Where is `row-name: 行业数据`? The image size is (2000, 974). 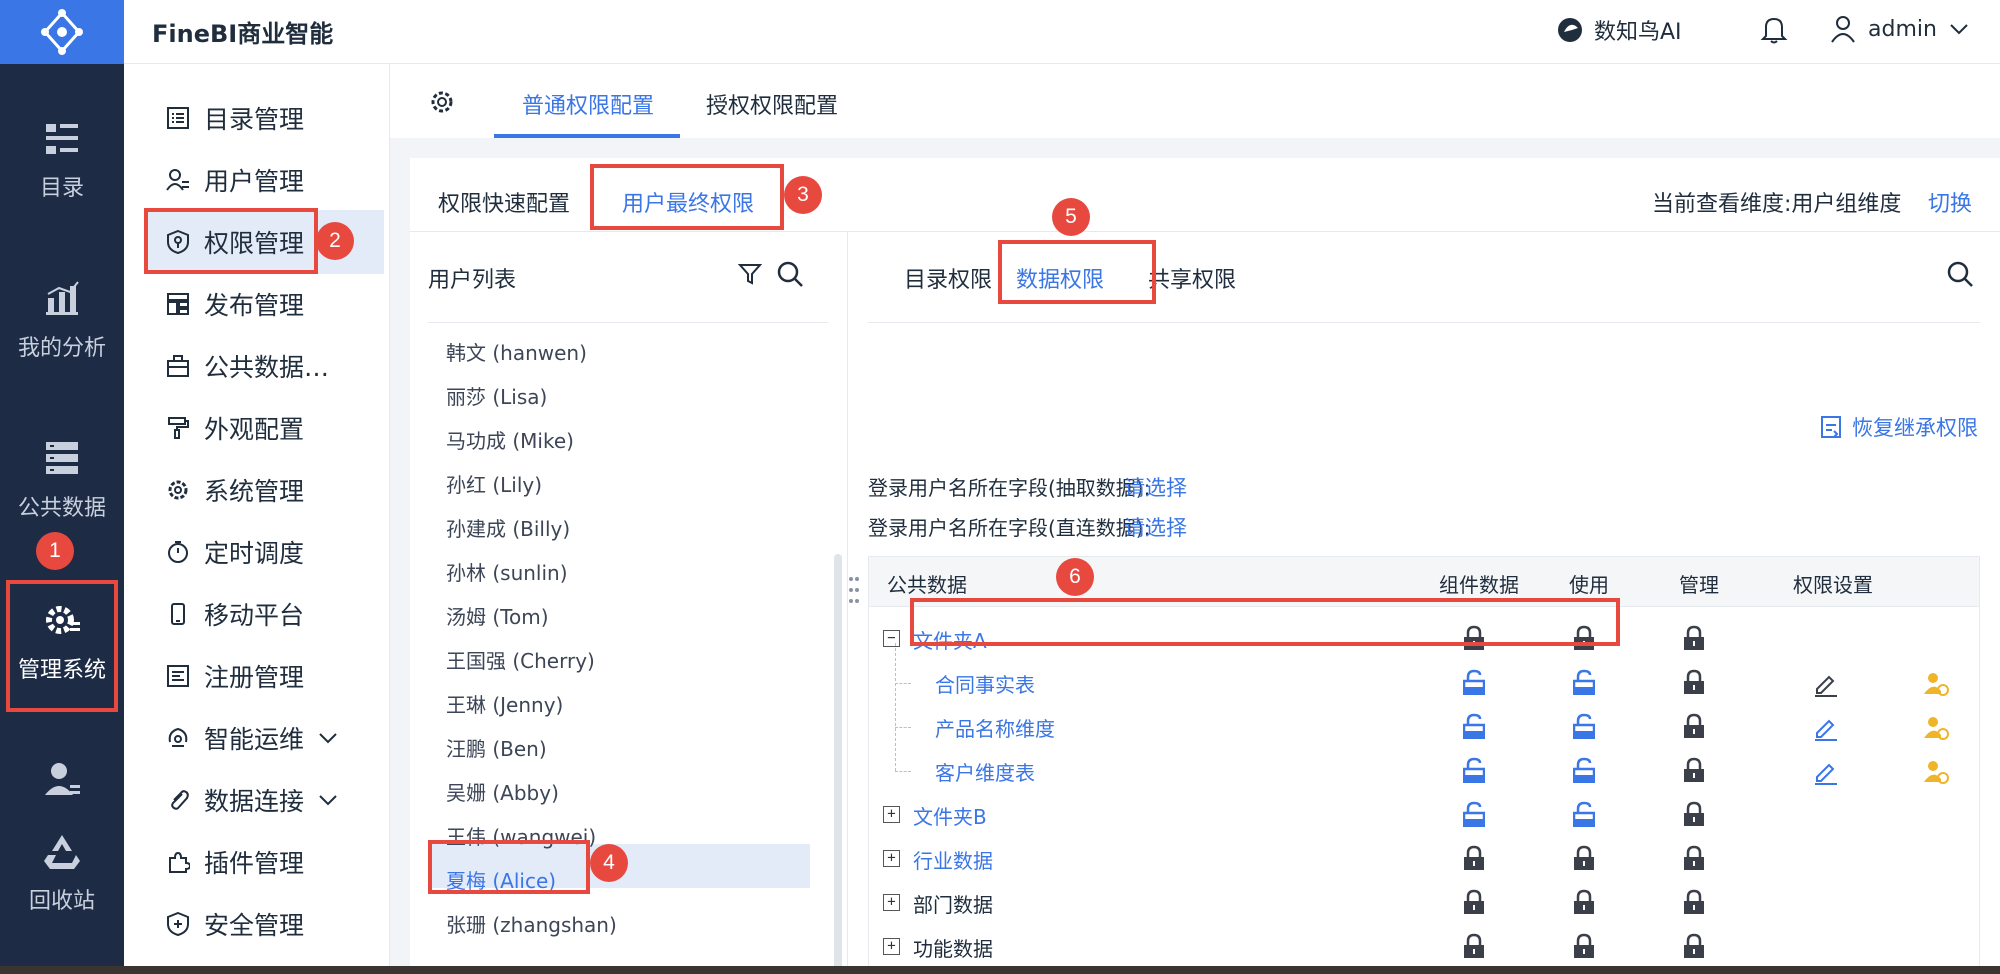 row-name: 行业数据 is located at coordinates (953, 859).